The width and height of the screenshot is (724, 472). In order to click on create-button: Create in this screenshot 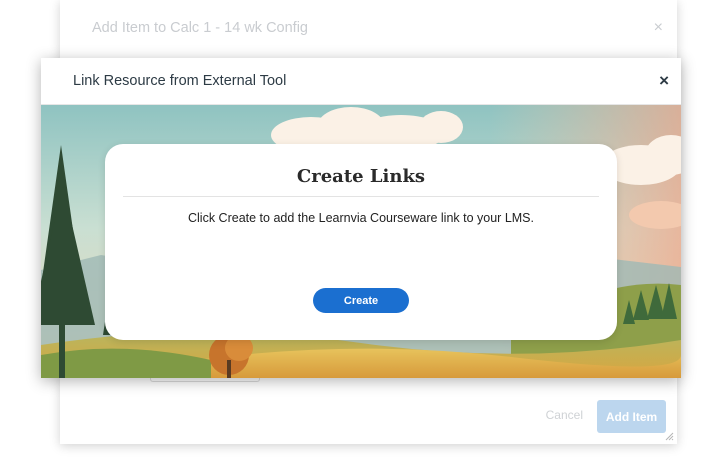, I will do `click(361, 300)`.